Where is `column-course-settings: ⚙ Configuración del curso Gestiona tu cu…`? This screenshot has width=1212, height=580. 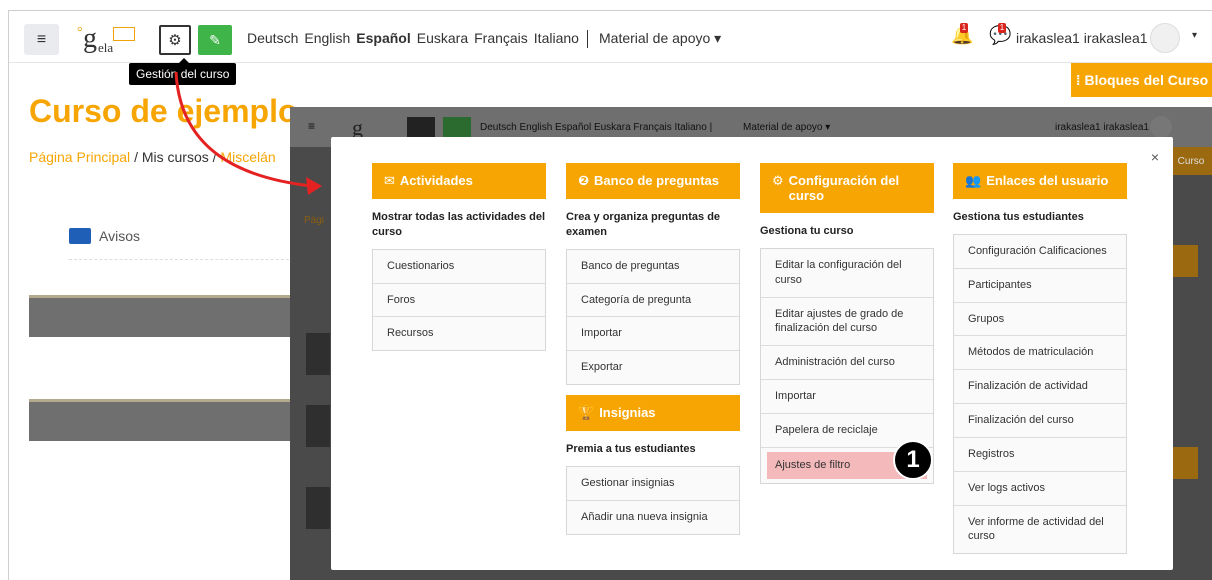 column-course-settings: ⚙ Configuración del curso Gestiona tu cu… is located at coordinates (847, 323).